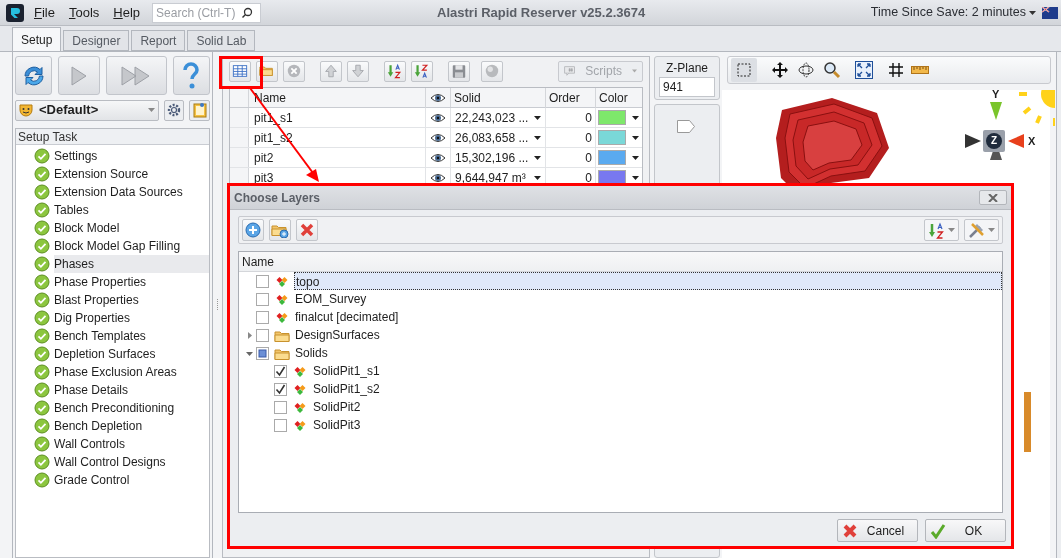 The image size is (1061, 558). I want to click on task-list-item: Extension Source, so click(131, 174).